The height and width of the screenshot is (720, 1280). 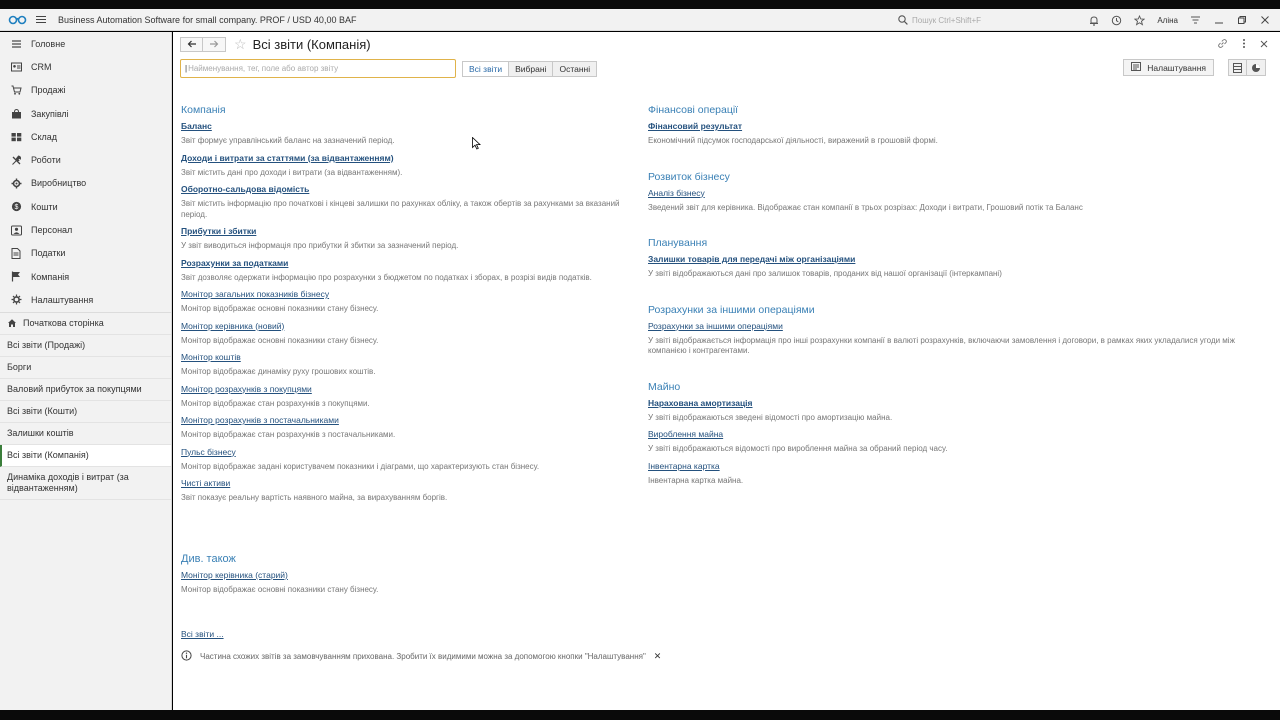 What do you see at coordinates (947, 20) in the screenshot?
I see `search-placeholder: Пошук Ctrl+Shift+F` at bounding box center [947, 20].